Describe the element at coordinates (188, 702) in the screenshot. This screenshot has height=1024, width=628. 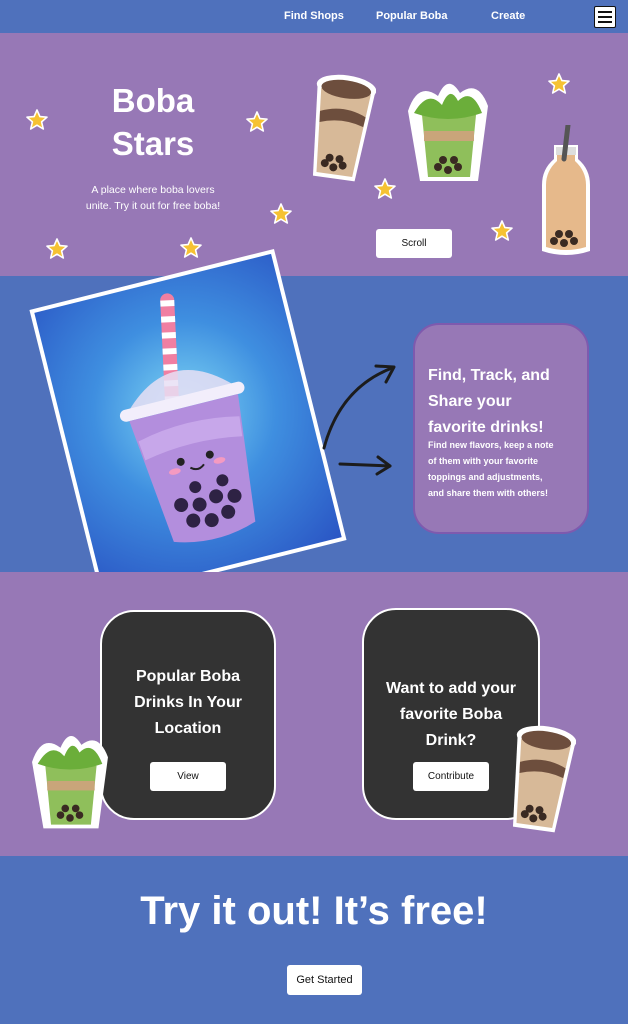
I see `popular-drinks-title: Popular Boba Drinks In Your Location` at that location.